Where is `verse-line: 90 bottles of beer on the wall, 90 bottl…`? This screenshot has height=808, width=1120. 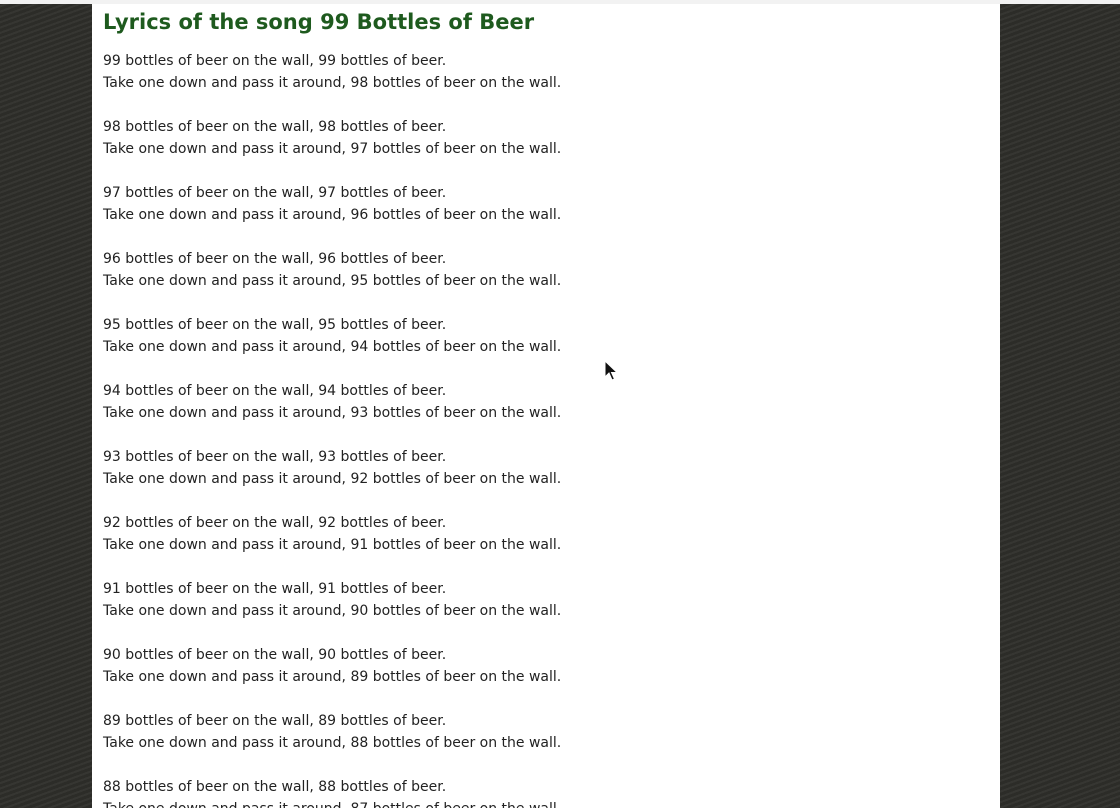 verse-line: 90 bottles of beer on the wall, 90 bottl… is located at coordinates (275, 655).